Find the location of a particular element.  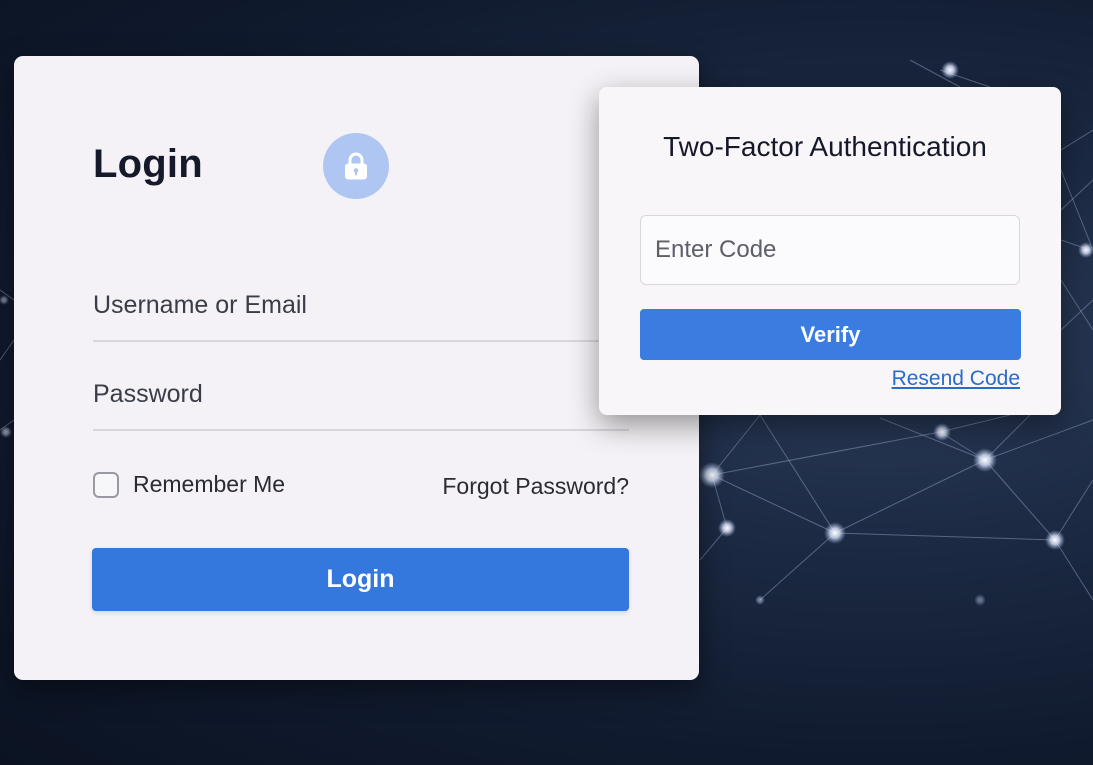

remember-me-checkbox is located at coordinates (106, 484).